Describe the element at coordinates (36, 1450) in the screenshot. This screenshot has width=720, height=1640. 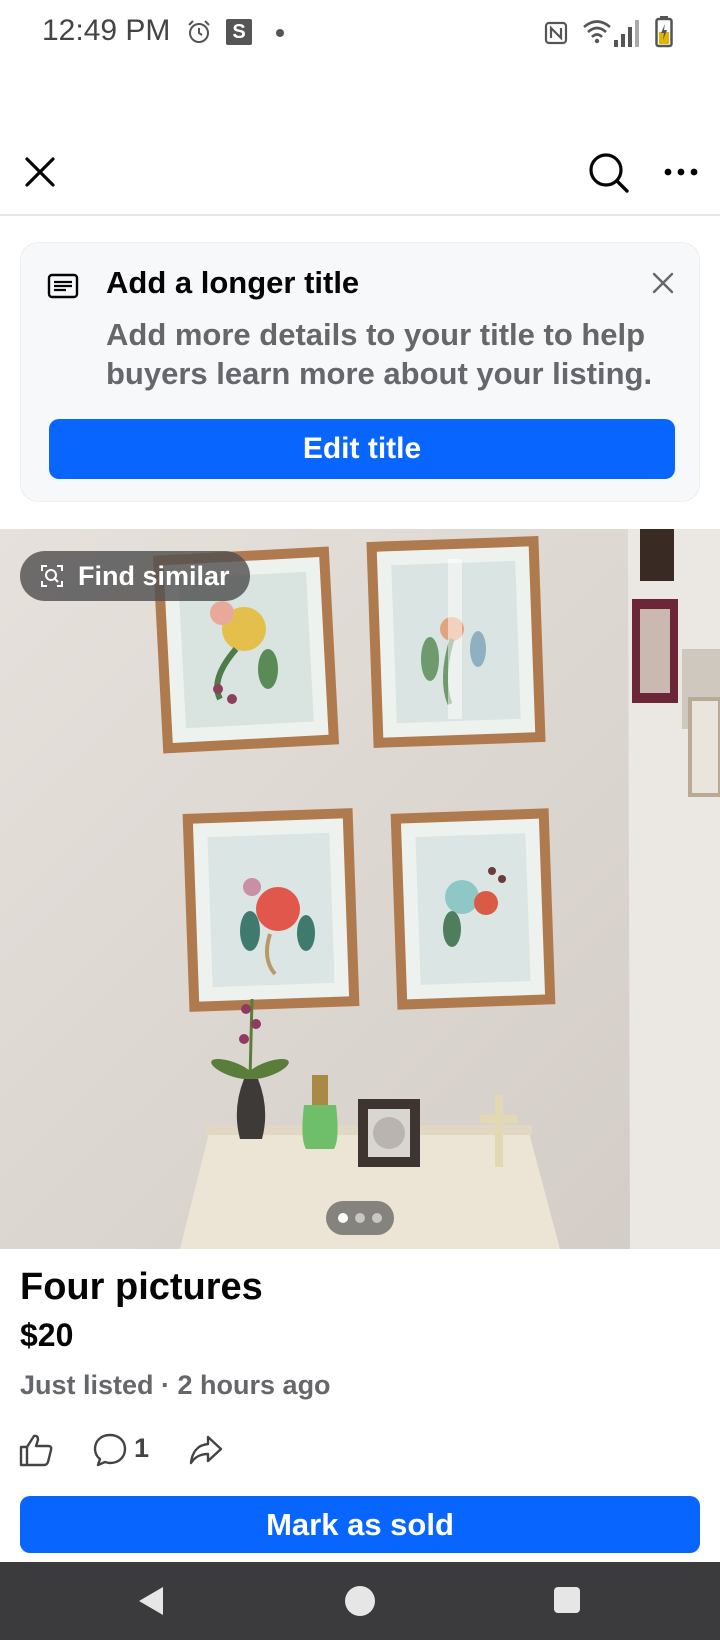
I see `like-icon` at that location.